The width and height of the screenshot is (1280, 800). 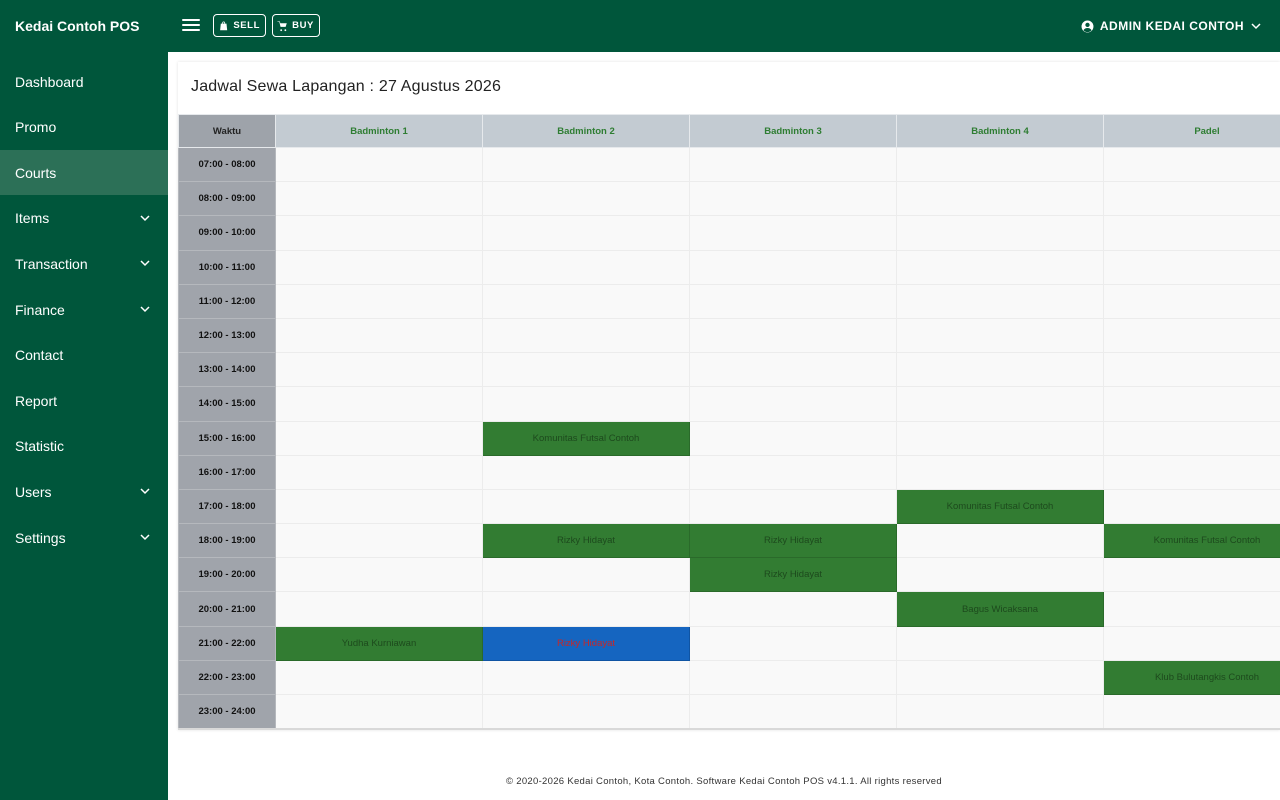 What do you see at coordinates (1171, 26) in the screenshot?
I see `user-menu: ADMIN KEDAI CONTOH` at bounding box center [1171, 26].